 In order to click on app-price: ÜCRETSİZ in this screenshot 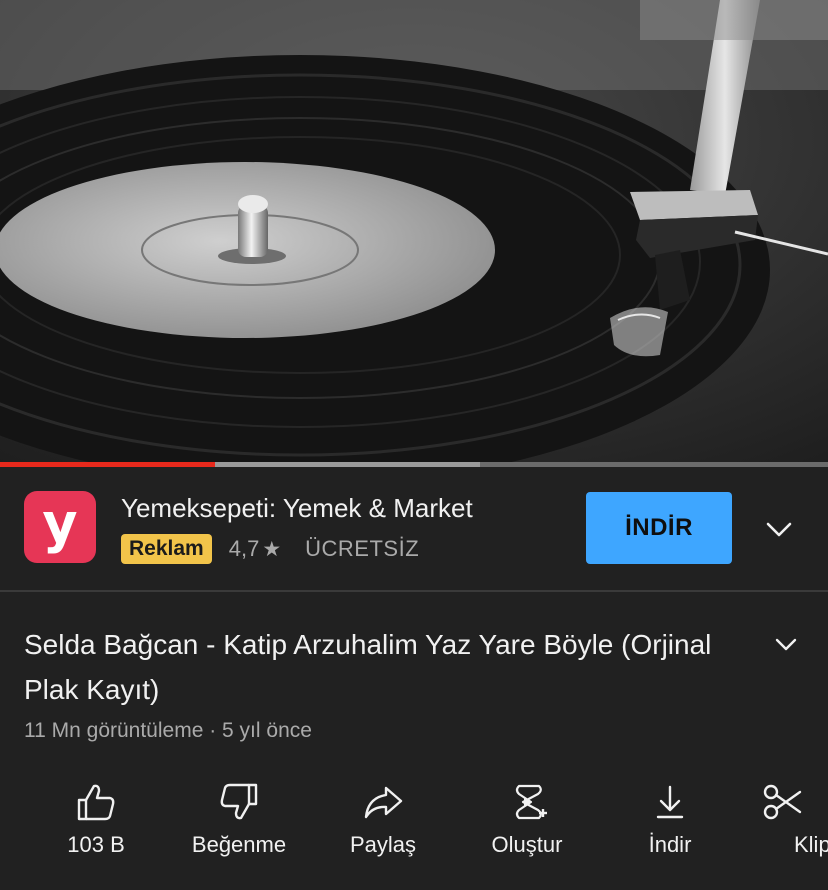, I will do `click(362, 548)`.